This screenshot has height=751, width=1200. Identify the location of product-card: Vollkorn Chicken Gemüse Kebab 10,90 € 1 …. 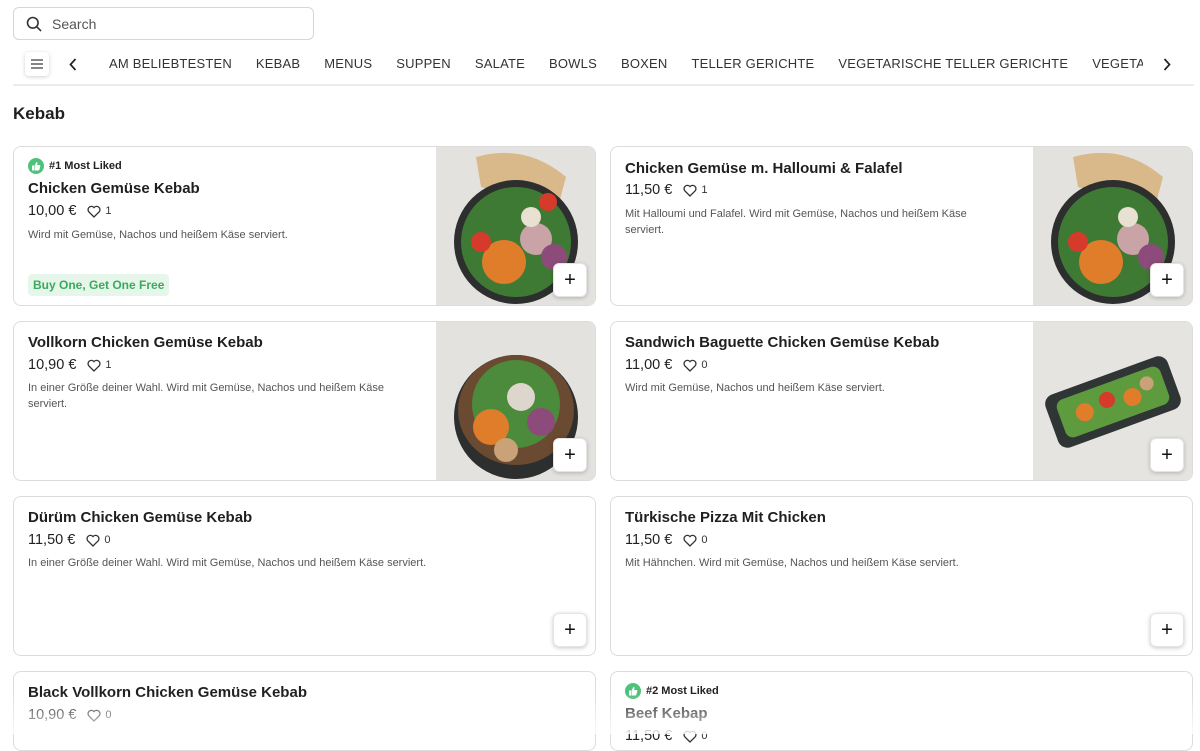
(304, 401).